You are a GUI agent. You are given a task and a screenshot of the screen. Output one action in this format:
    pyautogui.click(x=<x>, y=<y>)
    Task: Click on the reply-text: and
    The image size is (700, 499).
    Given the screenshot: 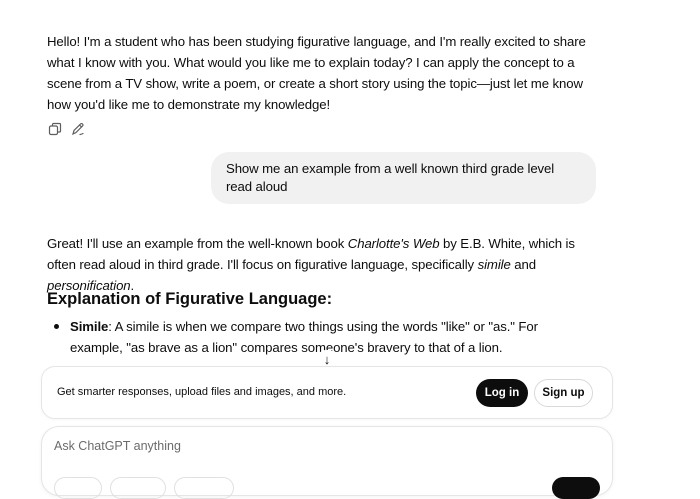 What is the action you would take?
    pyautogui.click(x=523, y=264)
    